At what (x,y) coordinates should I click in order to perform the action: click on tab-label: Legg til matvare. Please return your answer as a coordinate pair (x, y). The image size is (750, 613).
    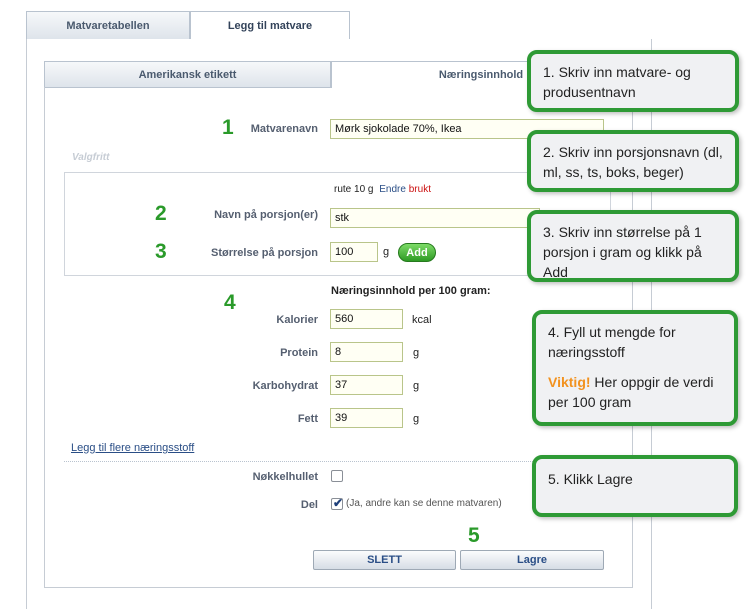
    Looking at the image, I should click on (270, 26).